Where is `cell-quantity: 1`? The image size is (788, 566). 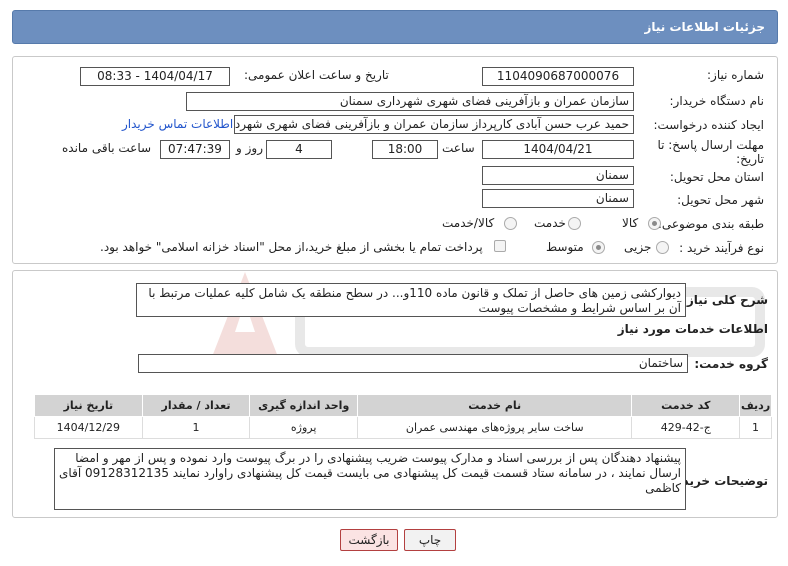 cell-quantity: 1 is located at coordinates (196, 427).